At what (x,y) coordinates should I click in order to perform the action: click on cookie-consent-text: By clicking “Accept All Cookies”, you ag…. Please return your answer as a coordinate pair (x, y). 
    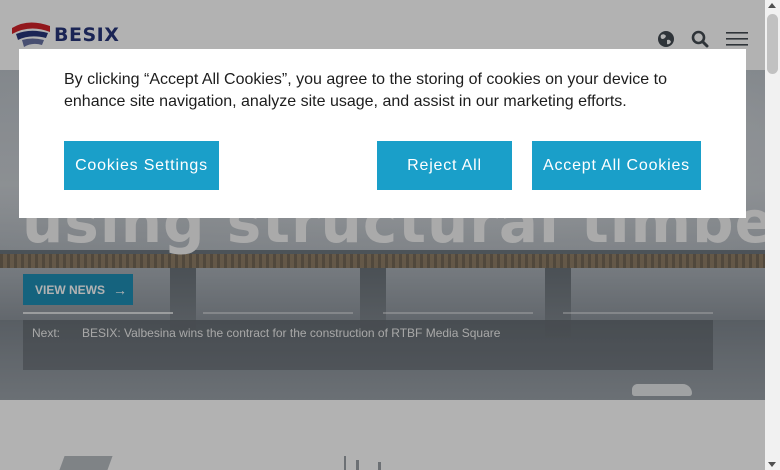
    Looking at the image, I should click on (365, 90).